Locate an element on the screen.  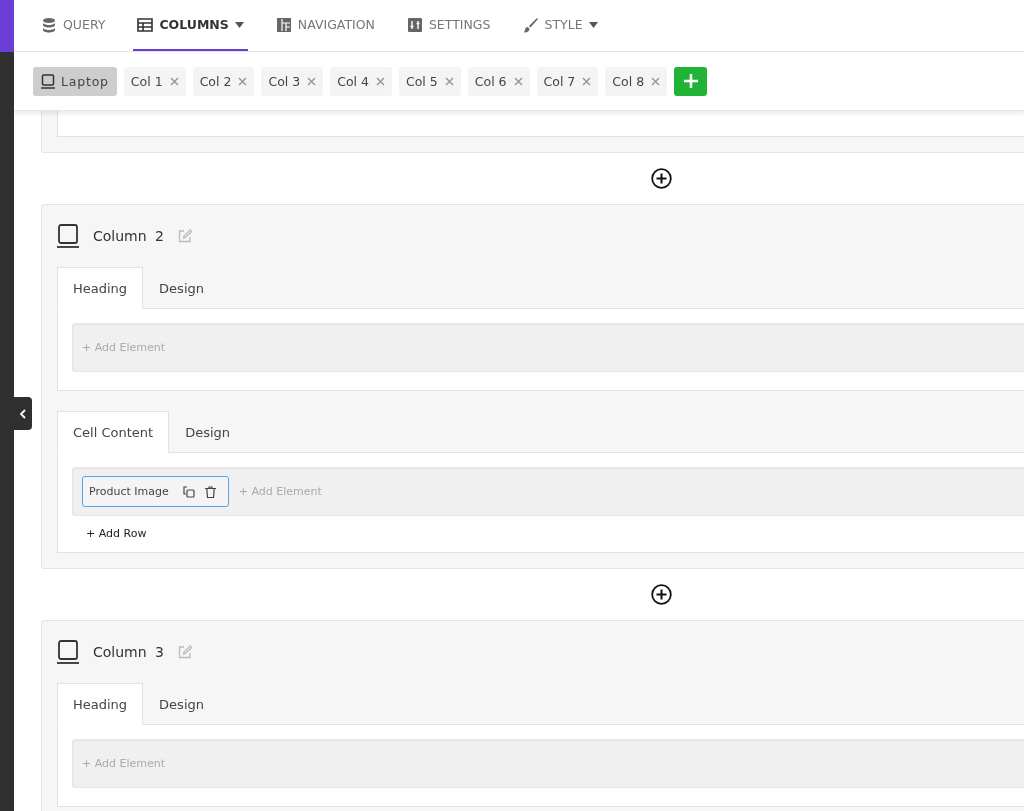
column-chip: Col 5 is located at coordinates (429, 81).